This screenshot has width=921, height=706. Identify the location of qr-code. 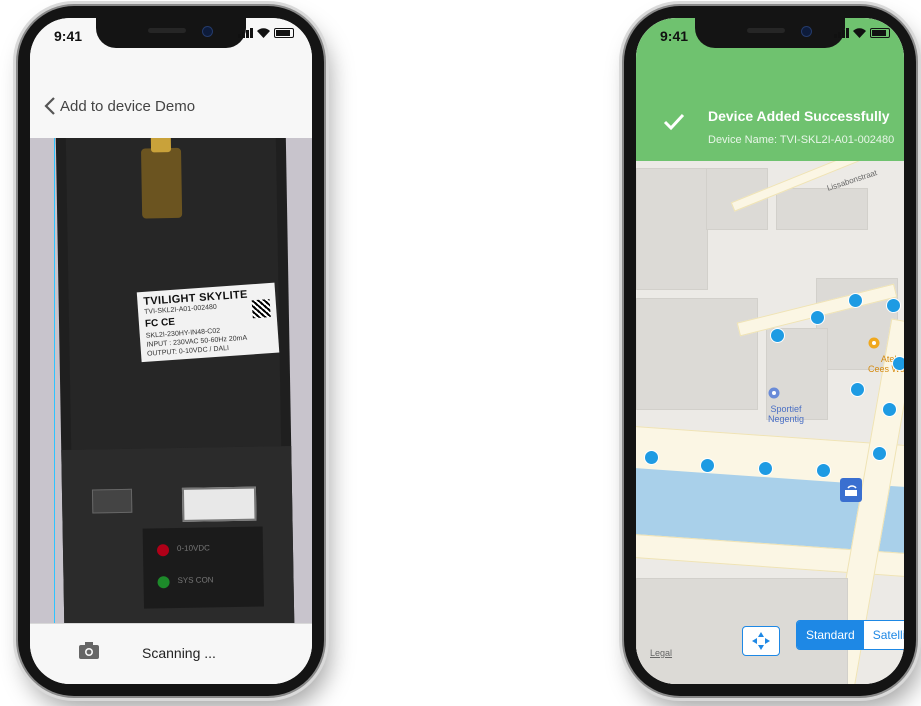
(261, 309).